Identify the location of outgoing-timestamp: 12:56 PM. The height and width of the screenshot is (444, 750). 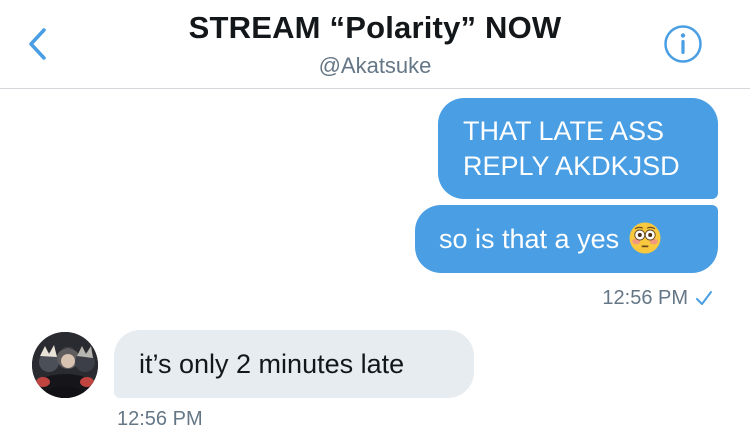
(645, 298).